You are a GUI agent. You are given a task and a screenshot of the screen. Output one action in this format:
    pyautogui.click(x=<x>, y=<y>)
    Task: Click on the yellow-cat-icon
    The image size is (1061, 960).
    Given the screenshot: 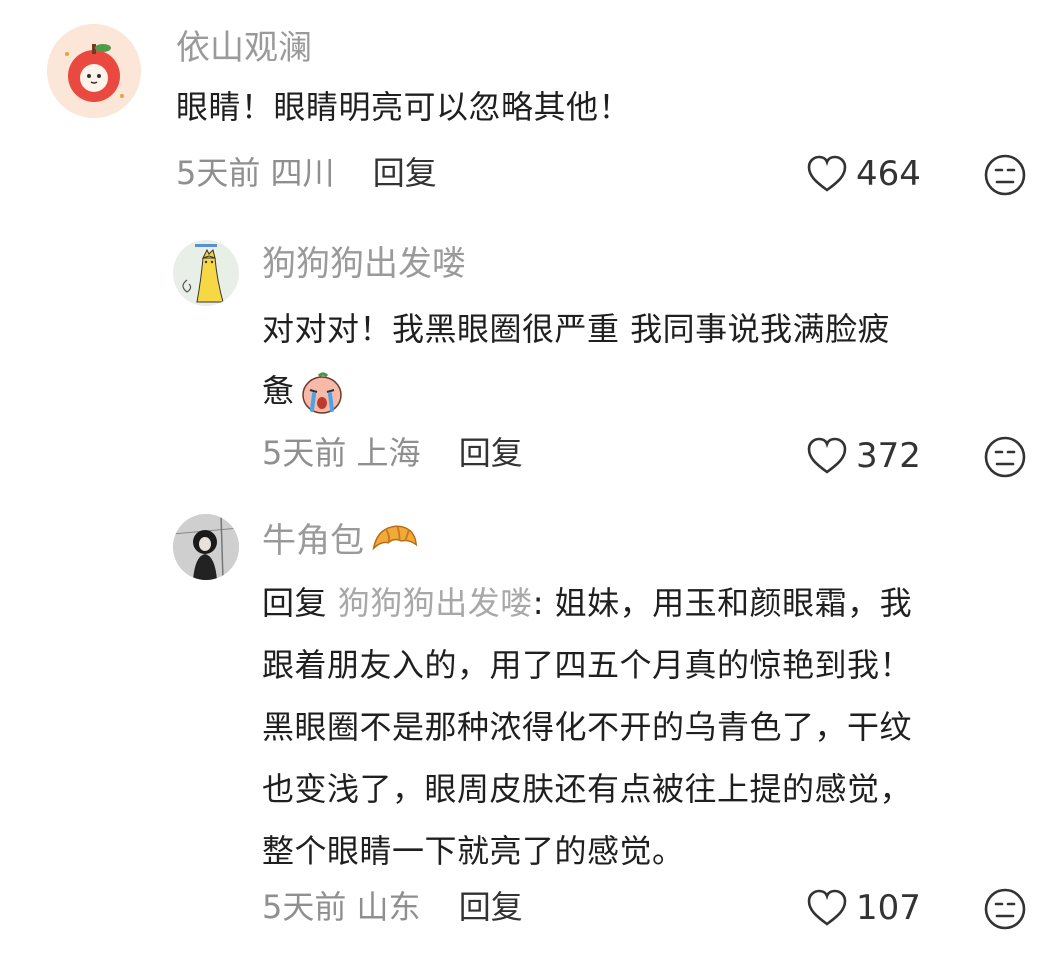 What is the action you would take?
    pyautogui.click(x=206, y=273)
    